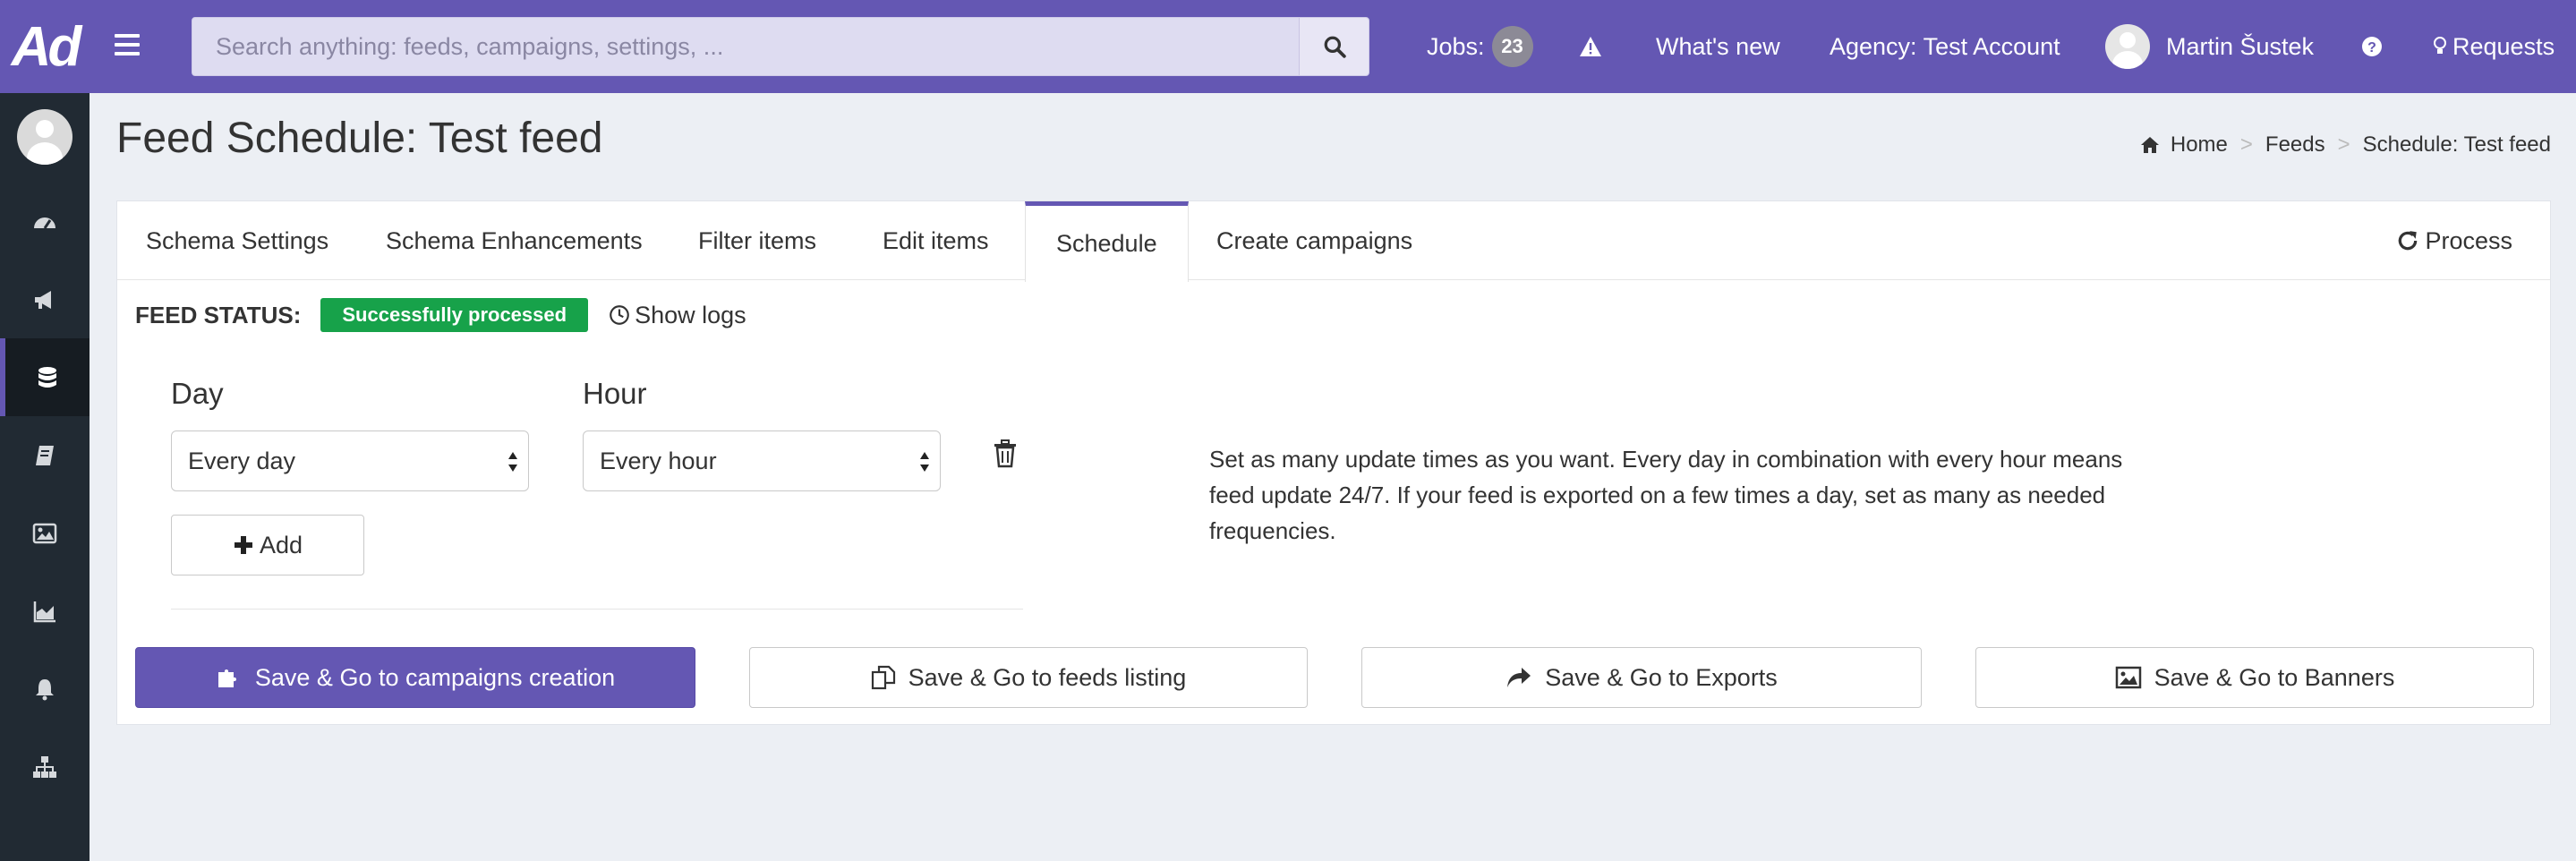 The width and height of the screenshot is (2576, 861). What do you see at coordinates (218, 314) in the screenshot?
I see `feed-status-label: FEED STATUS:` at bounding box center [218, 314].